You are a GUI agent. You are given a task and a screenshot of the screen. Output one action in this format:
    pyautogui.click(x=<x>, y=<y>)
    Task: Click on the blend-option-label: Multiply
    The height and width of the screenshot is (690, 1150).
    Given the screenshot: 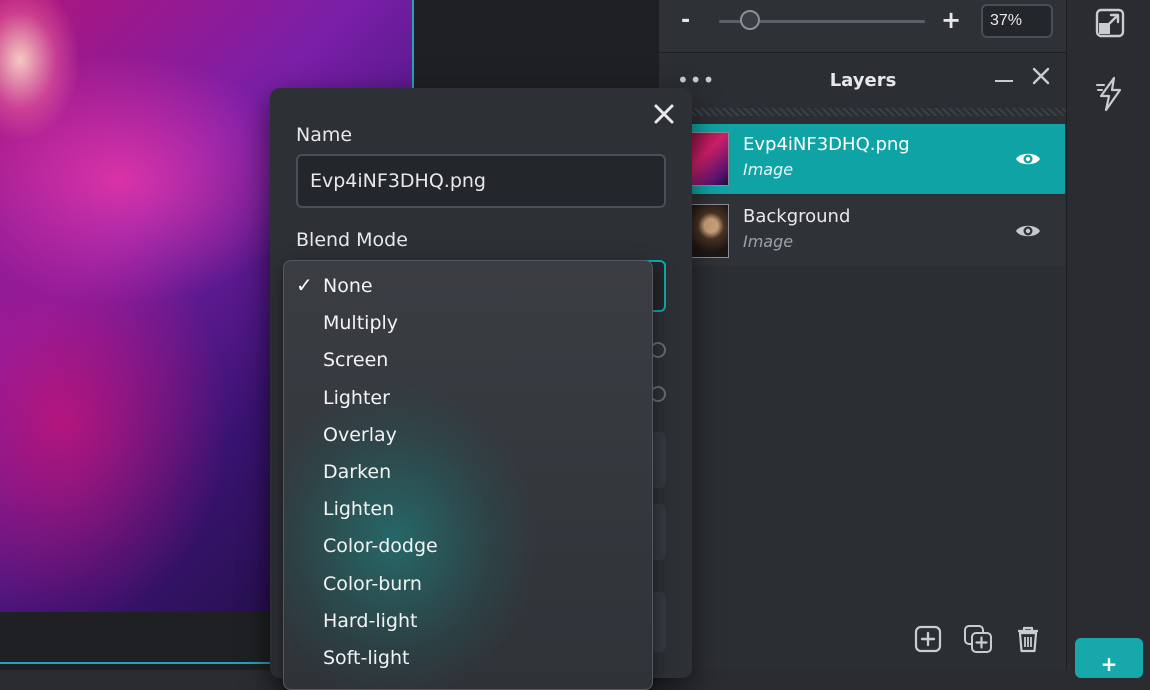 What is the action you would take?
    pyautogui.click(x=361, y=323)
    